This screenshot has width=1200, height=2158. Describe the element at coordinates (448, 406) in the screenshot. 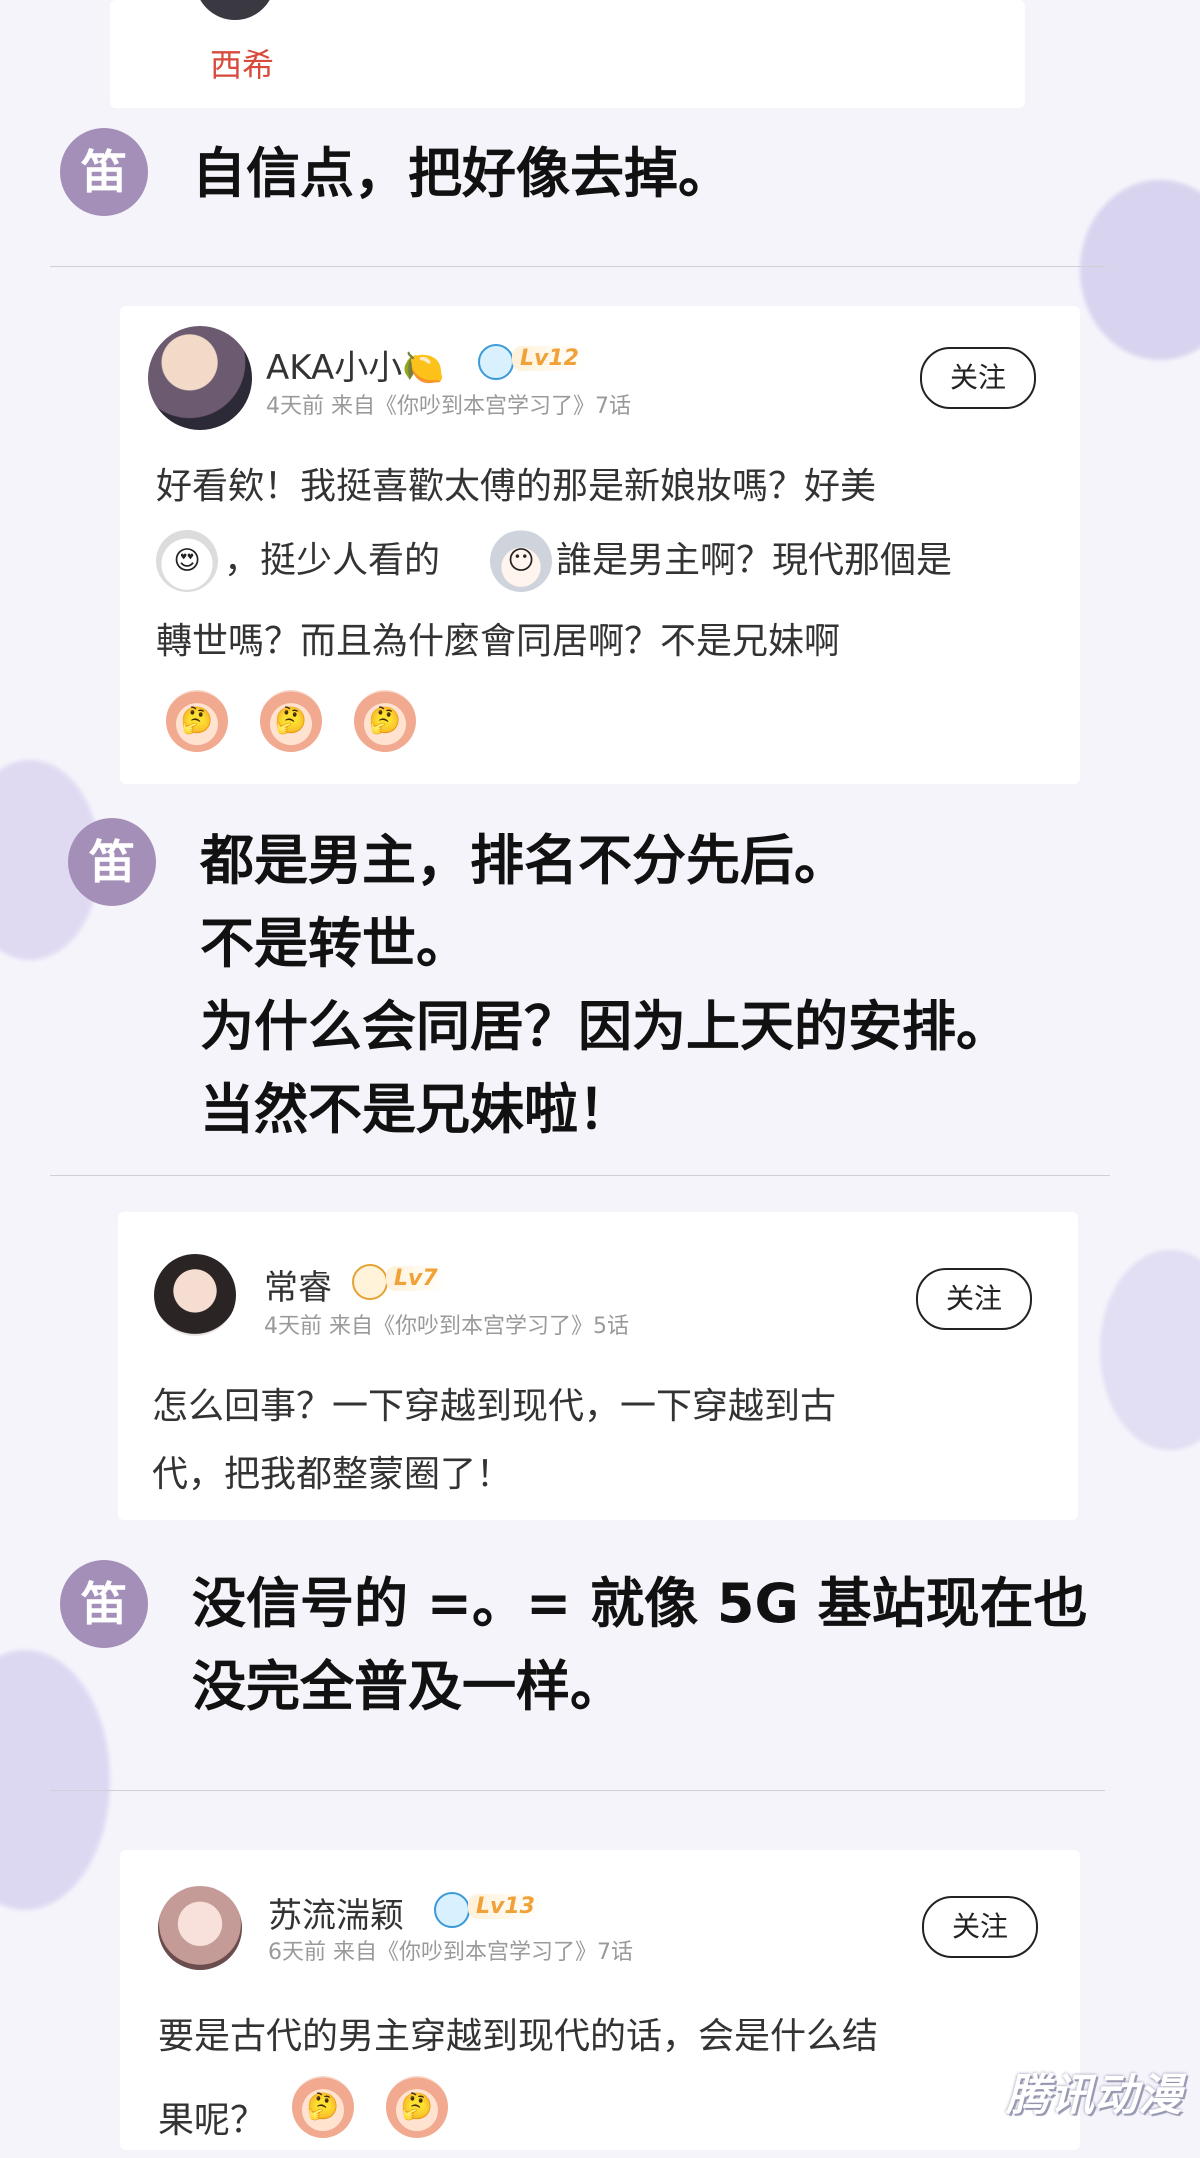

I see `comment-meta: 4天前 来自《你吵到本宫学习了》7话` at that location.